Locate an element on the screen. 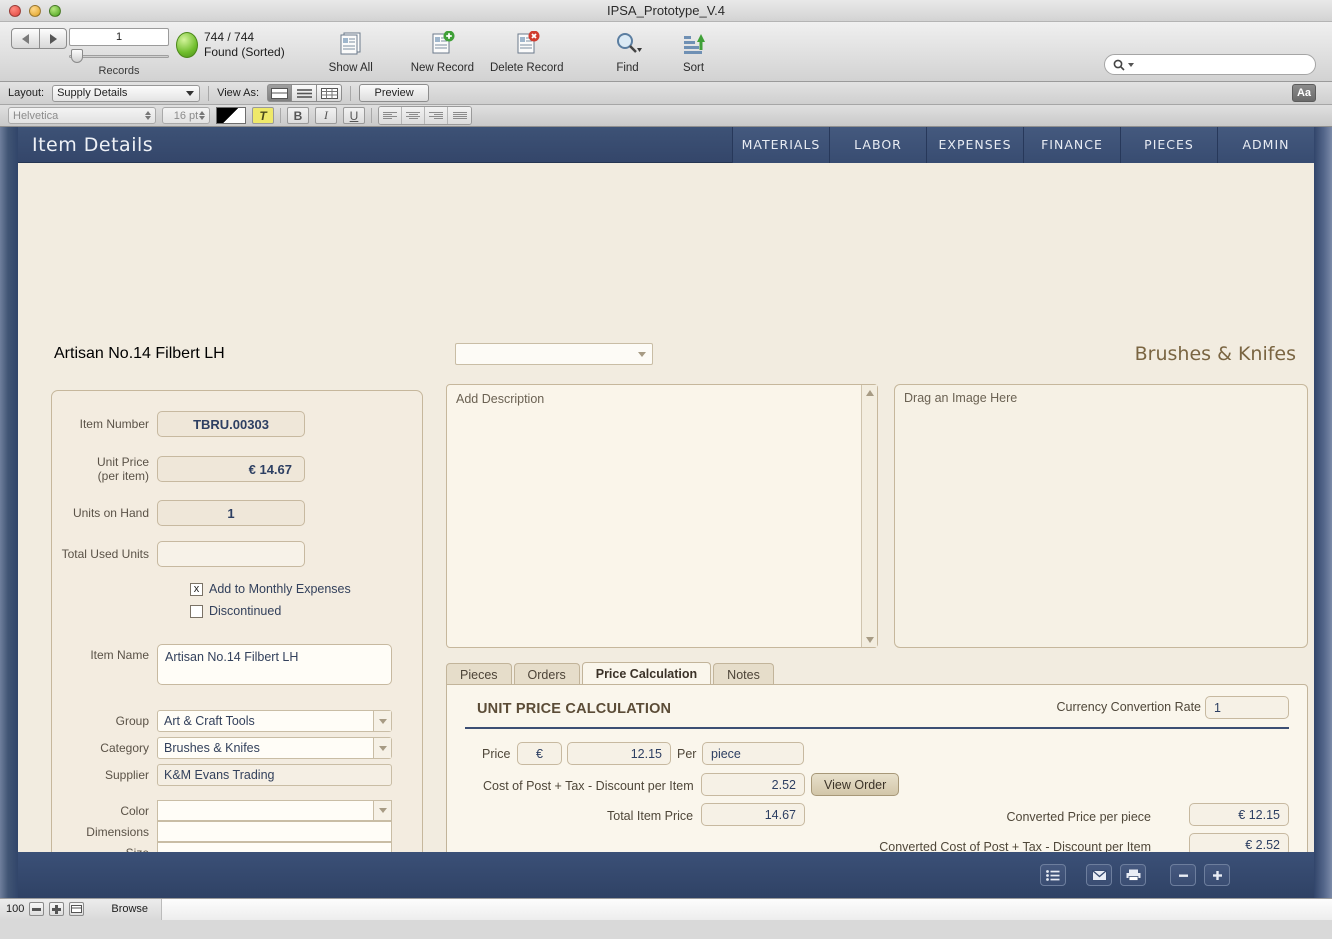 Image resolution: width=1332 pixels, height=939 pixels. align-left-button is located at coordinates (390, 115).